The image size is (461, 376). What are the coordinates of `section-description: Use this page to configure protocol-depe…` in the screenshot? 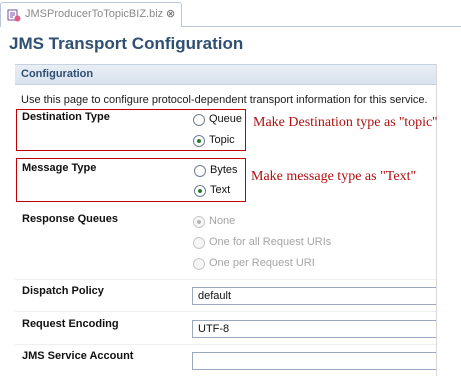 It's located at (224, 100).